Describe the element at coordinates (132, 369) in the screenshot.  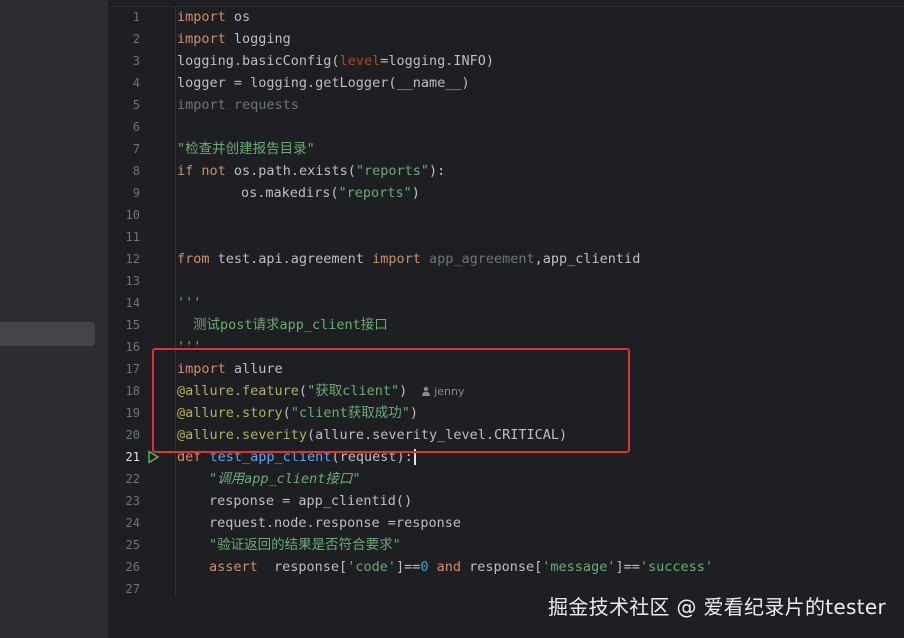
I see `line-number: 17` at that location.